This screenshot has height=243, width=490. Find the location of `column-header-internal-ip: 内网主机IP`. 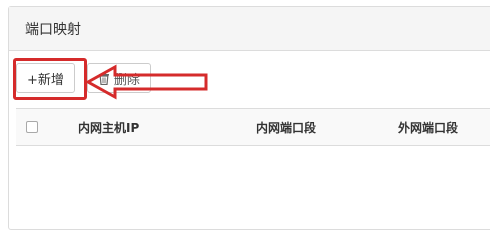

column-header-internal-ip: 内网主机IP is located at coordinates (108, 128).